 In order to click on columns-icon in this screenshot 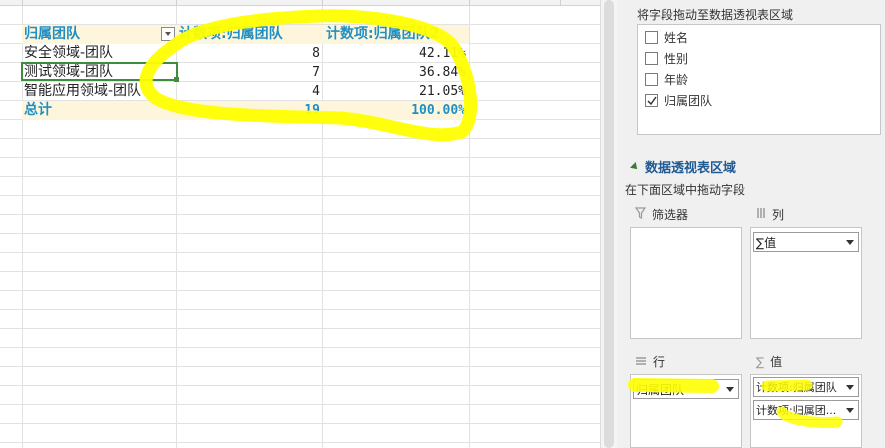, I will do `click(761, 214)`.